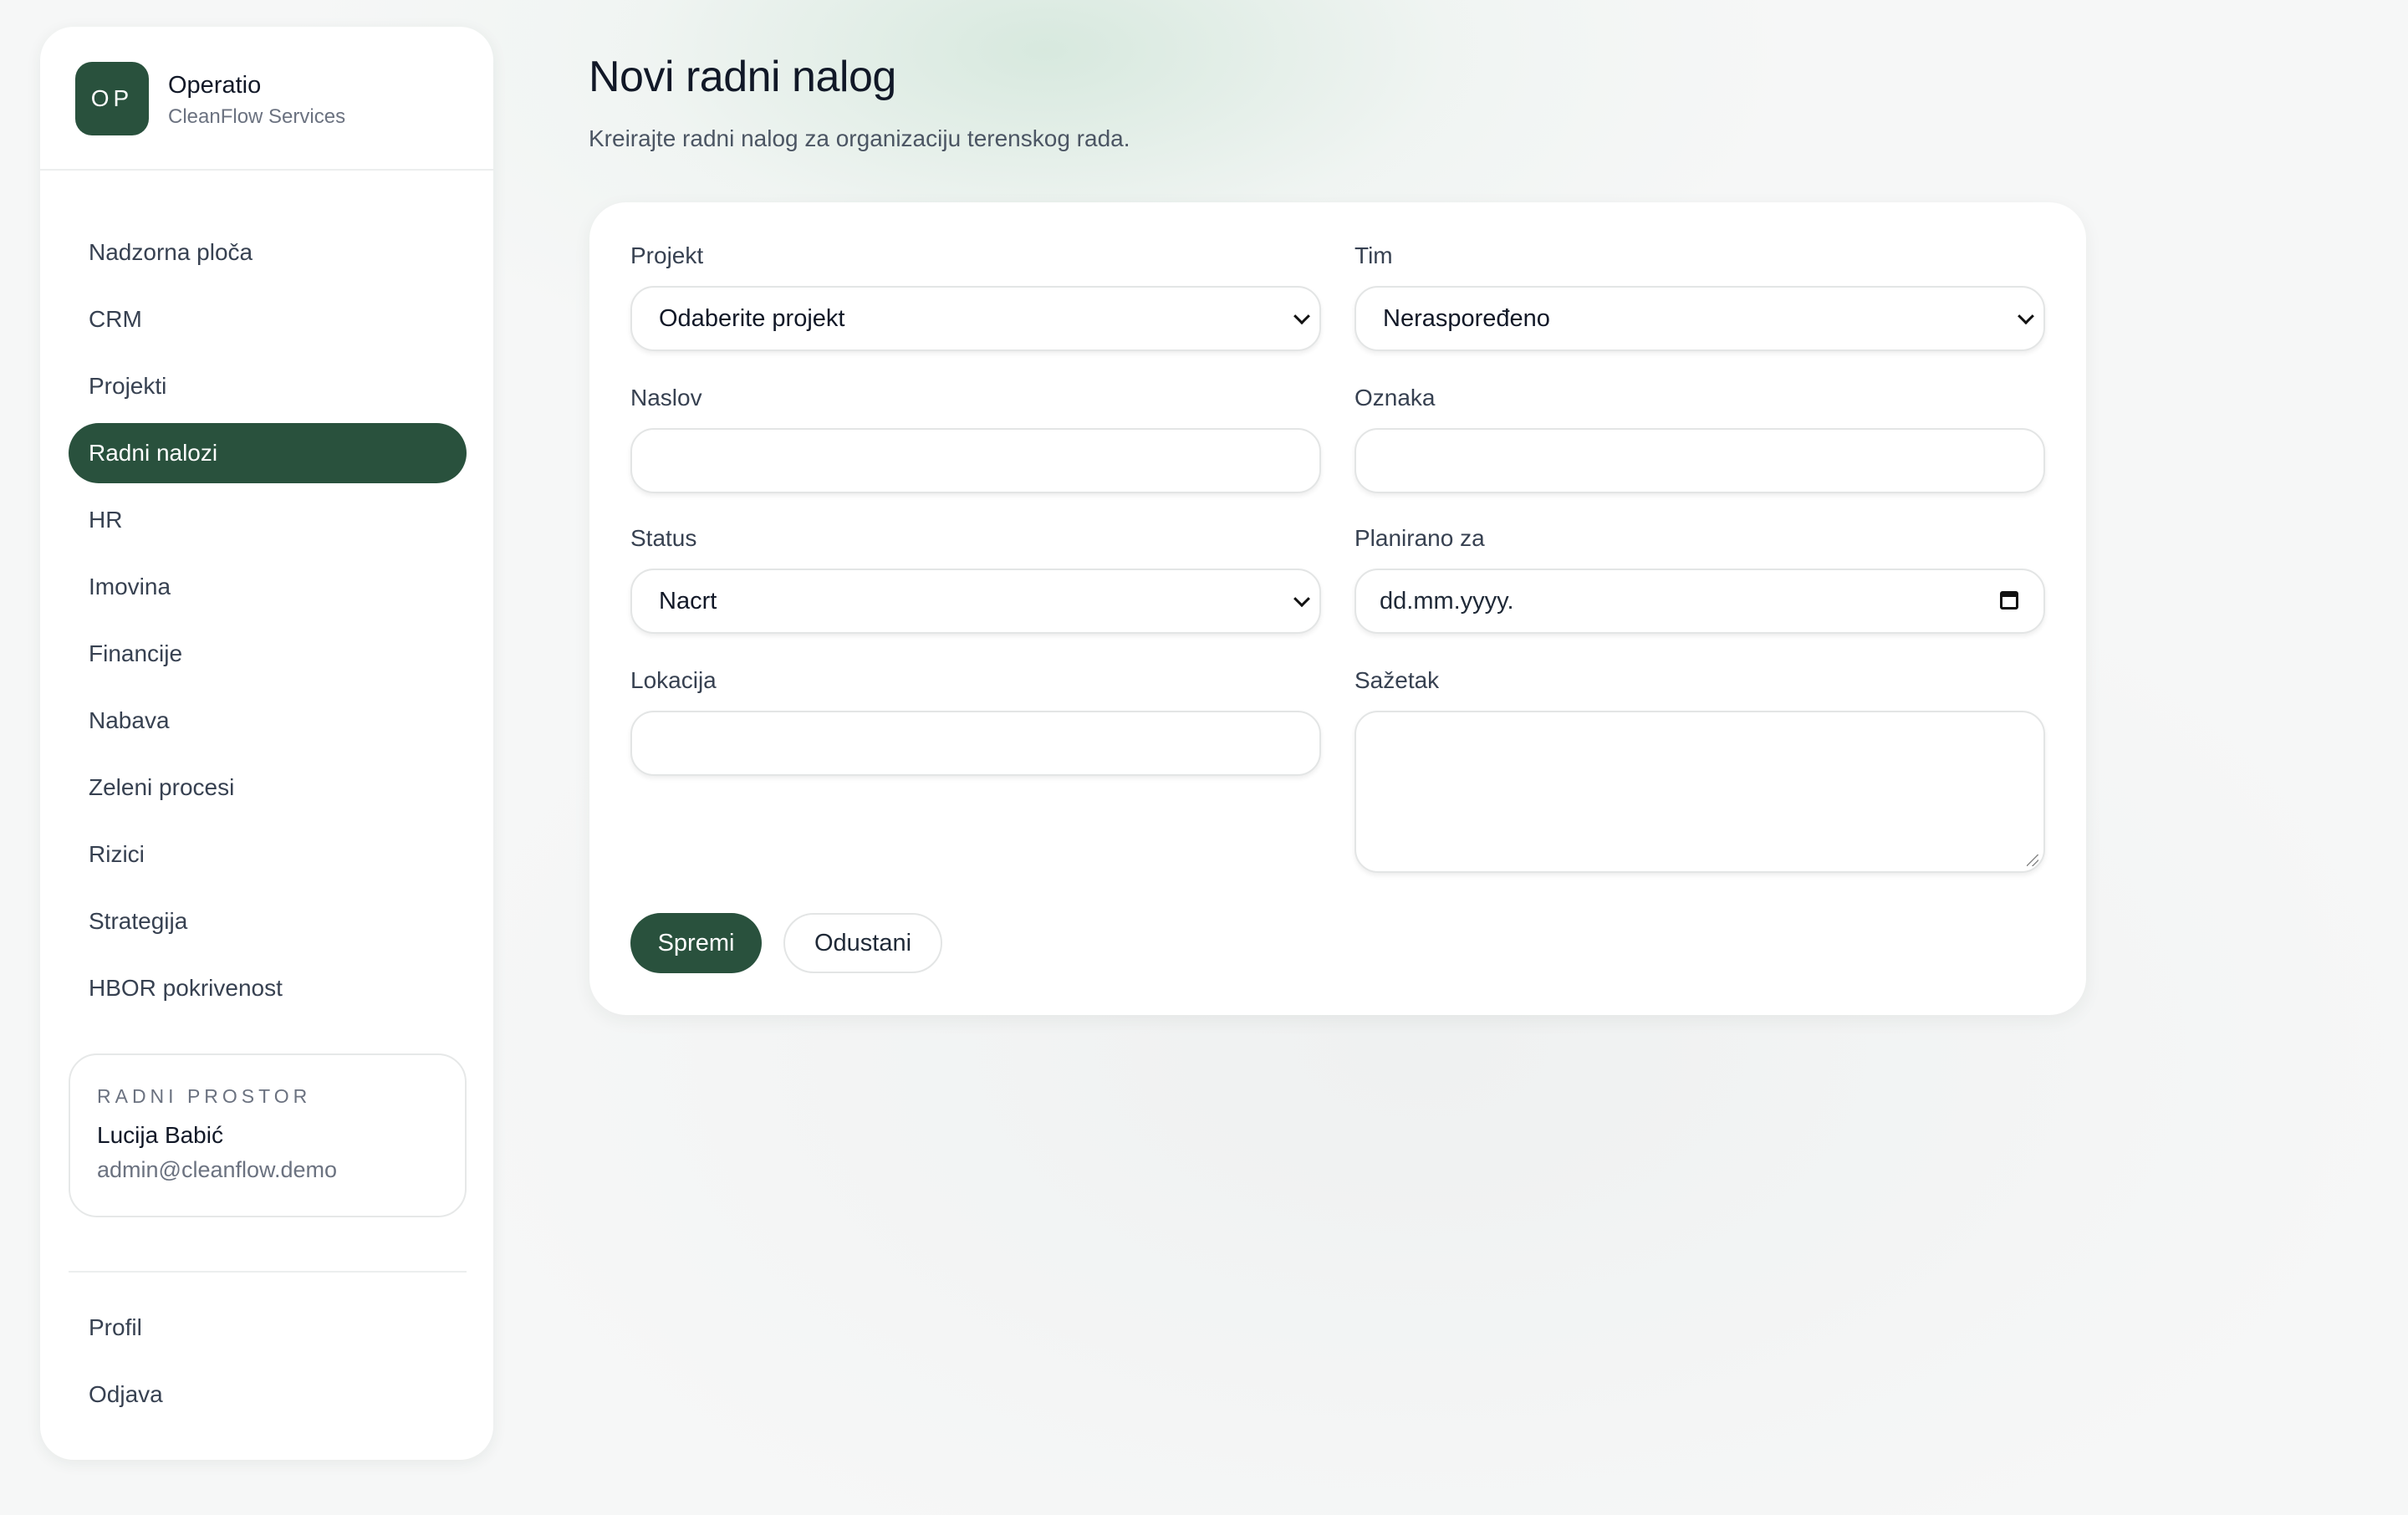 The width and height of the screenshot is (2408, 1515). What do you see at coordinates (863, 943) in the screenshot?
I see `cancel-button: Odustani` at bounding box center [863, 943].